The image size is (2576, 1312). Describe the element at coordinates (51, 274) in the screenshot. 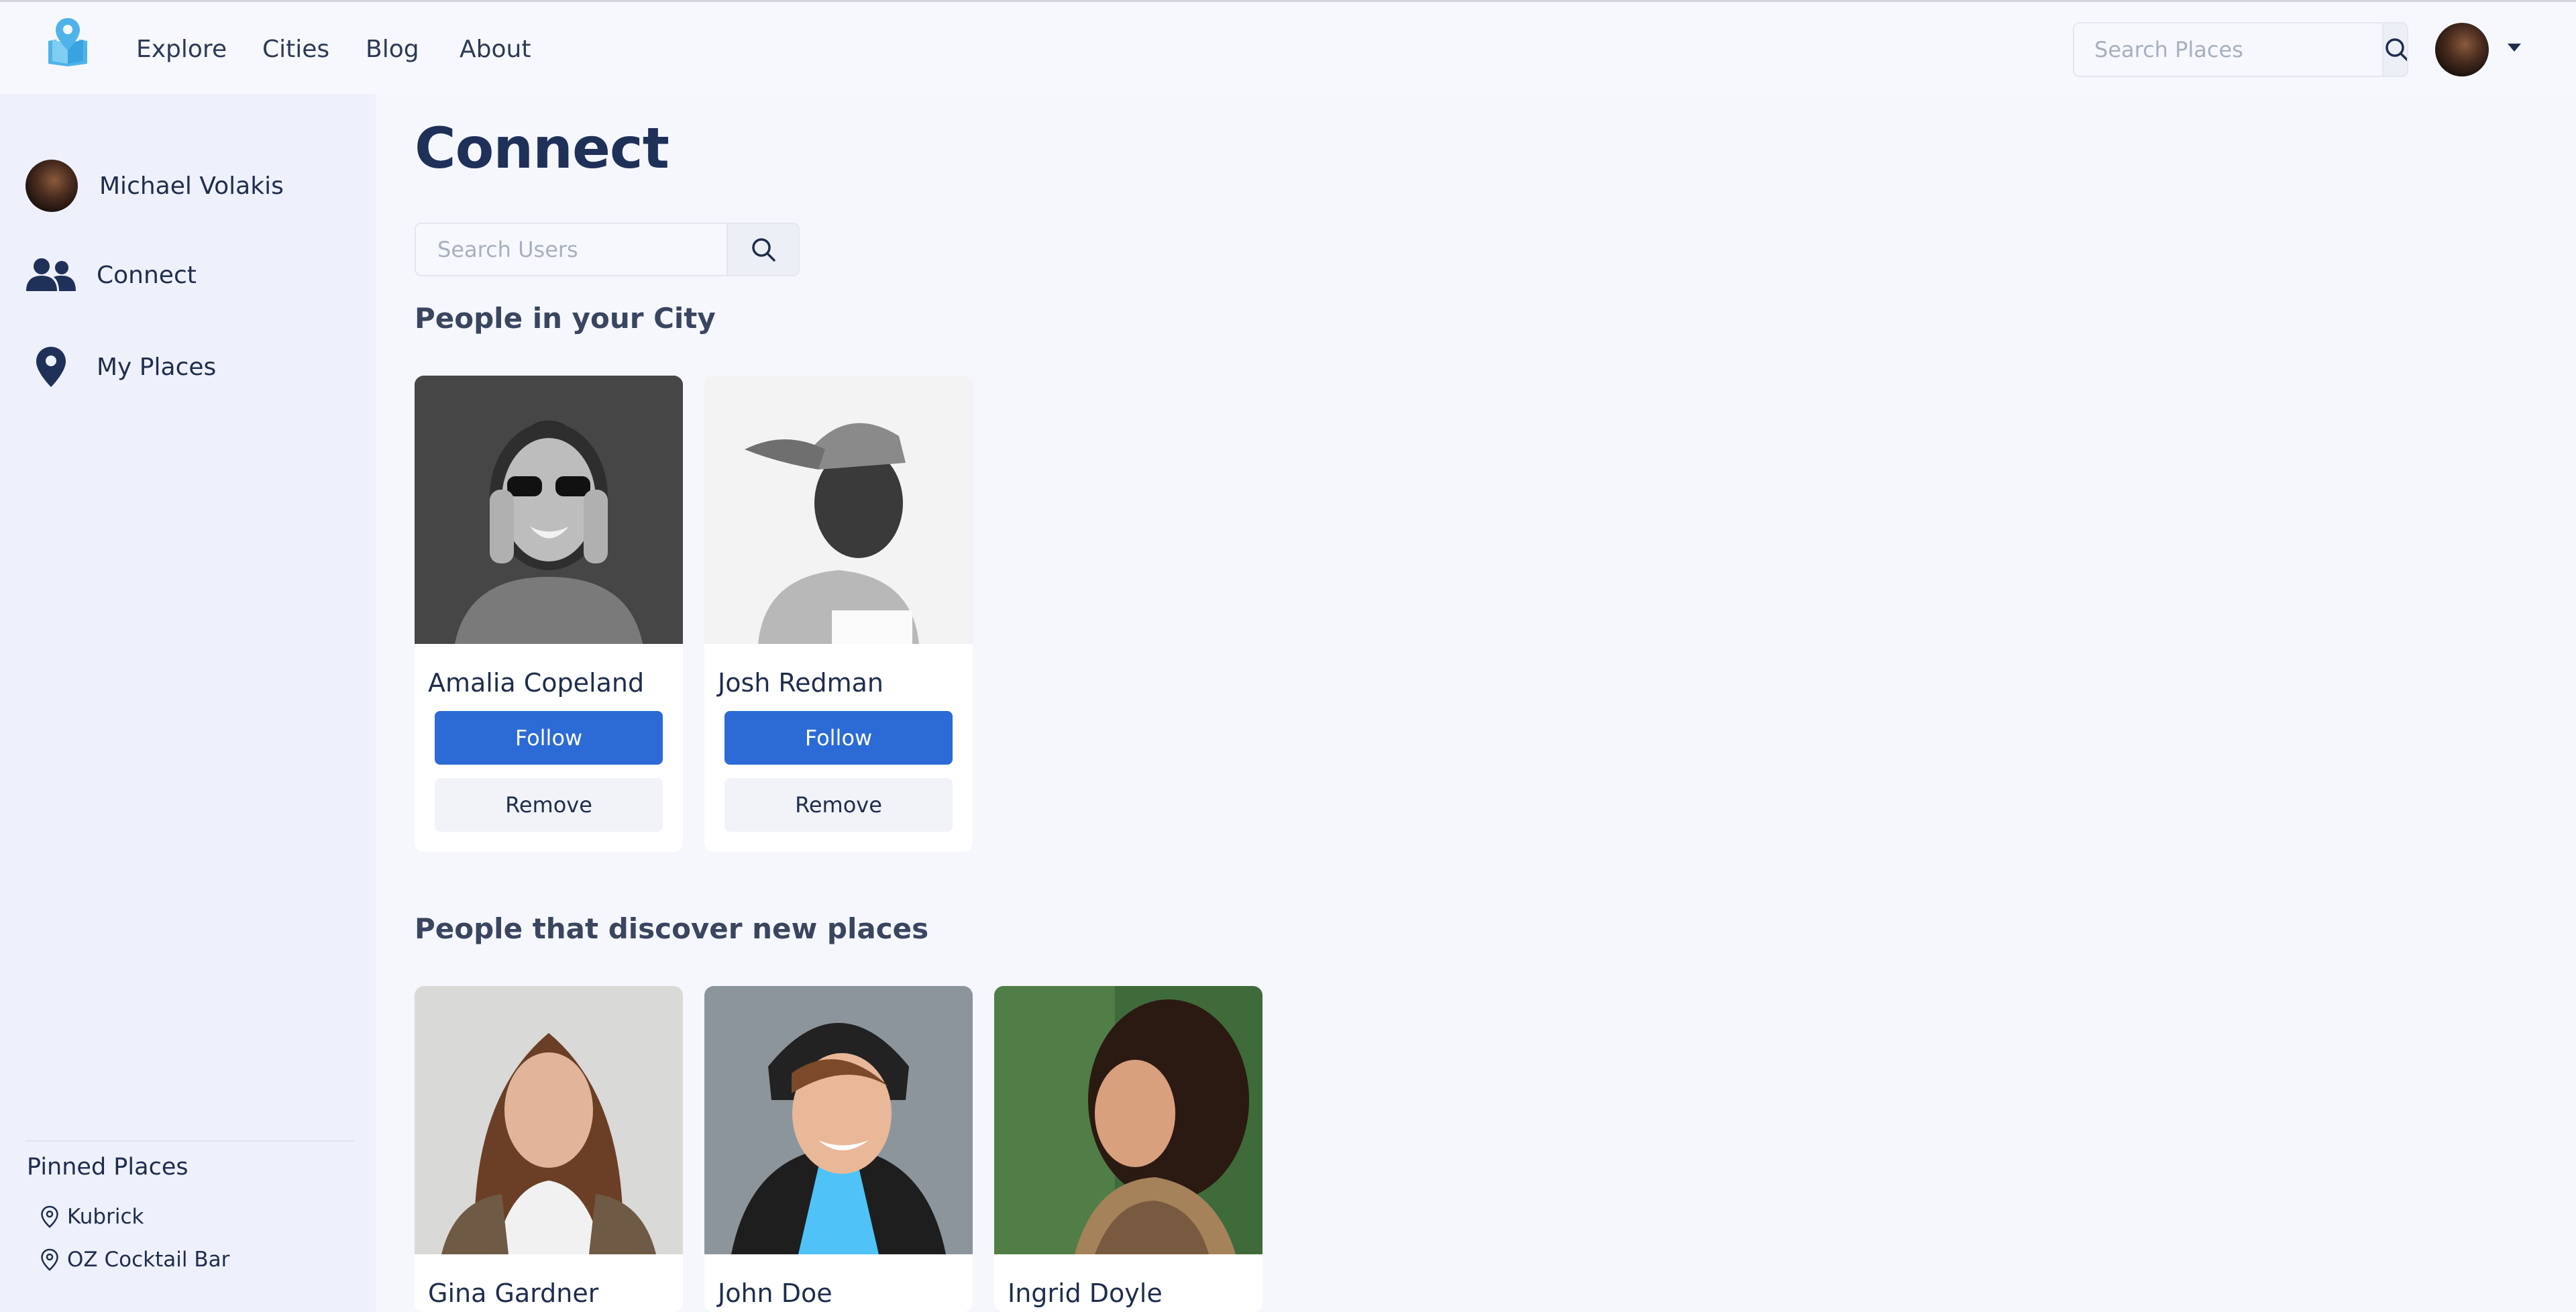

I see `users-icon` at that location.